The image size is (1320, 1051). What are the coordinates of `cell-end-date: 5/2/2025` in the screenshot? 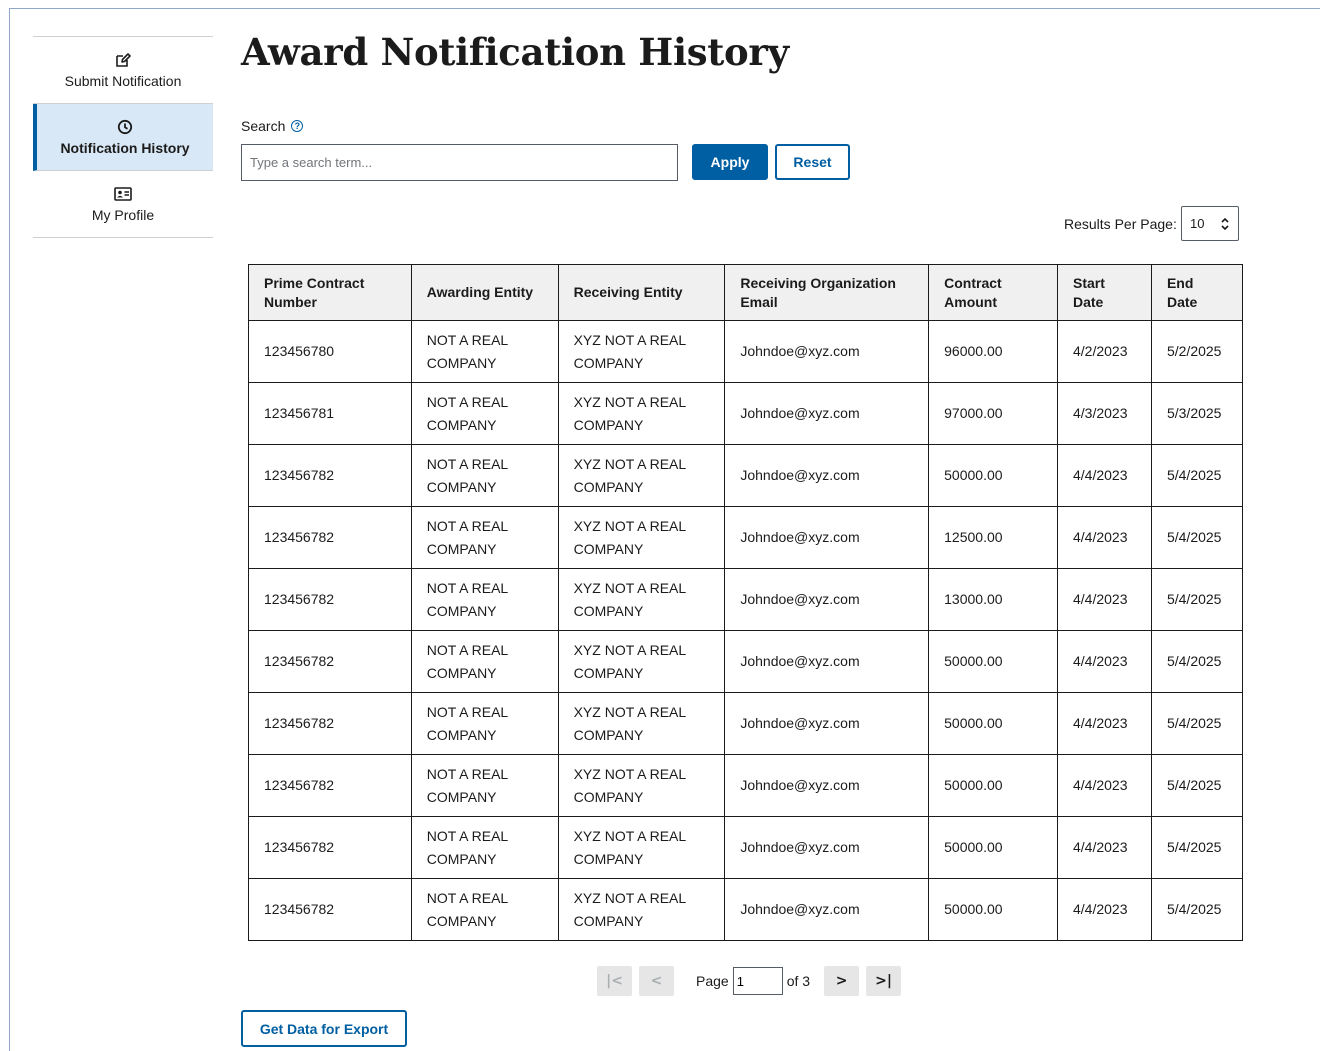 It's located at (1197, 351).